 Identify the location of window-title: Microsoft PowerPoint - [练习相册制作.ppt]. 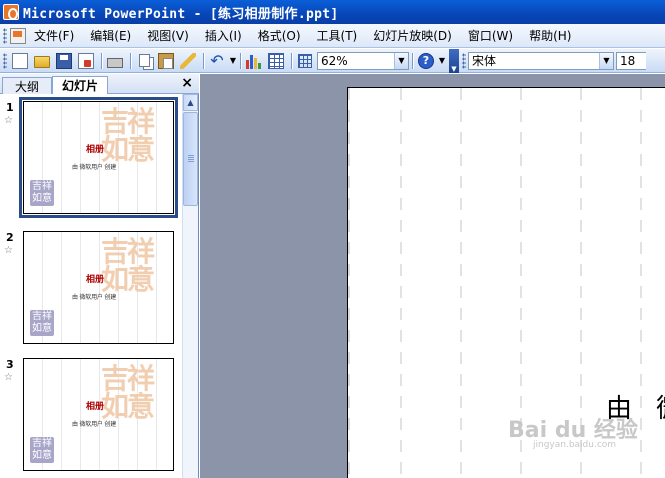
(181, 14).